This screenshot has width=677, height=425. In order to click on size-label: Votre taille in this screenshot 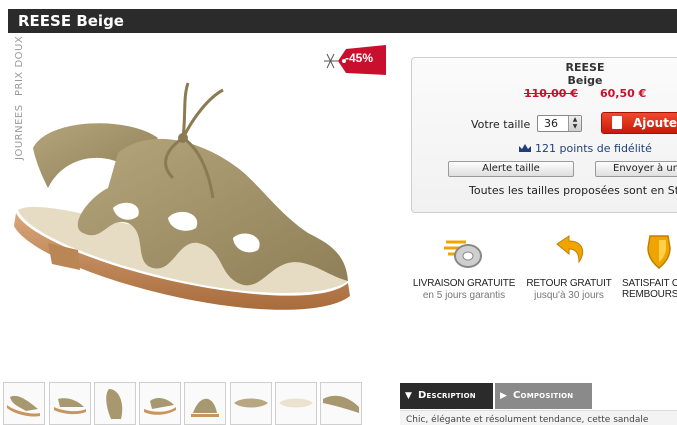, I will do `click(501, 124)`.